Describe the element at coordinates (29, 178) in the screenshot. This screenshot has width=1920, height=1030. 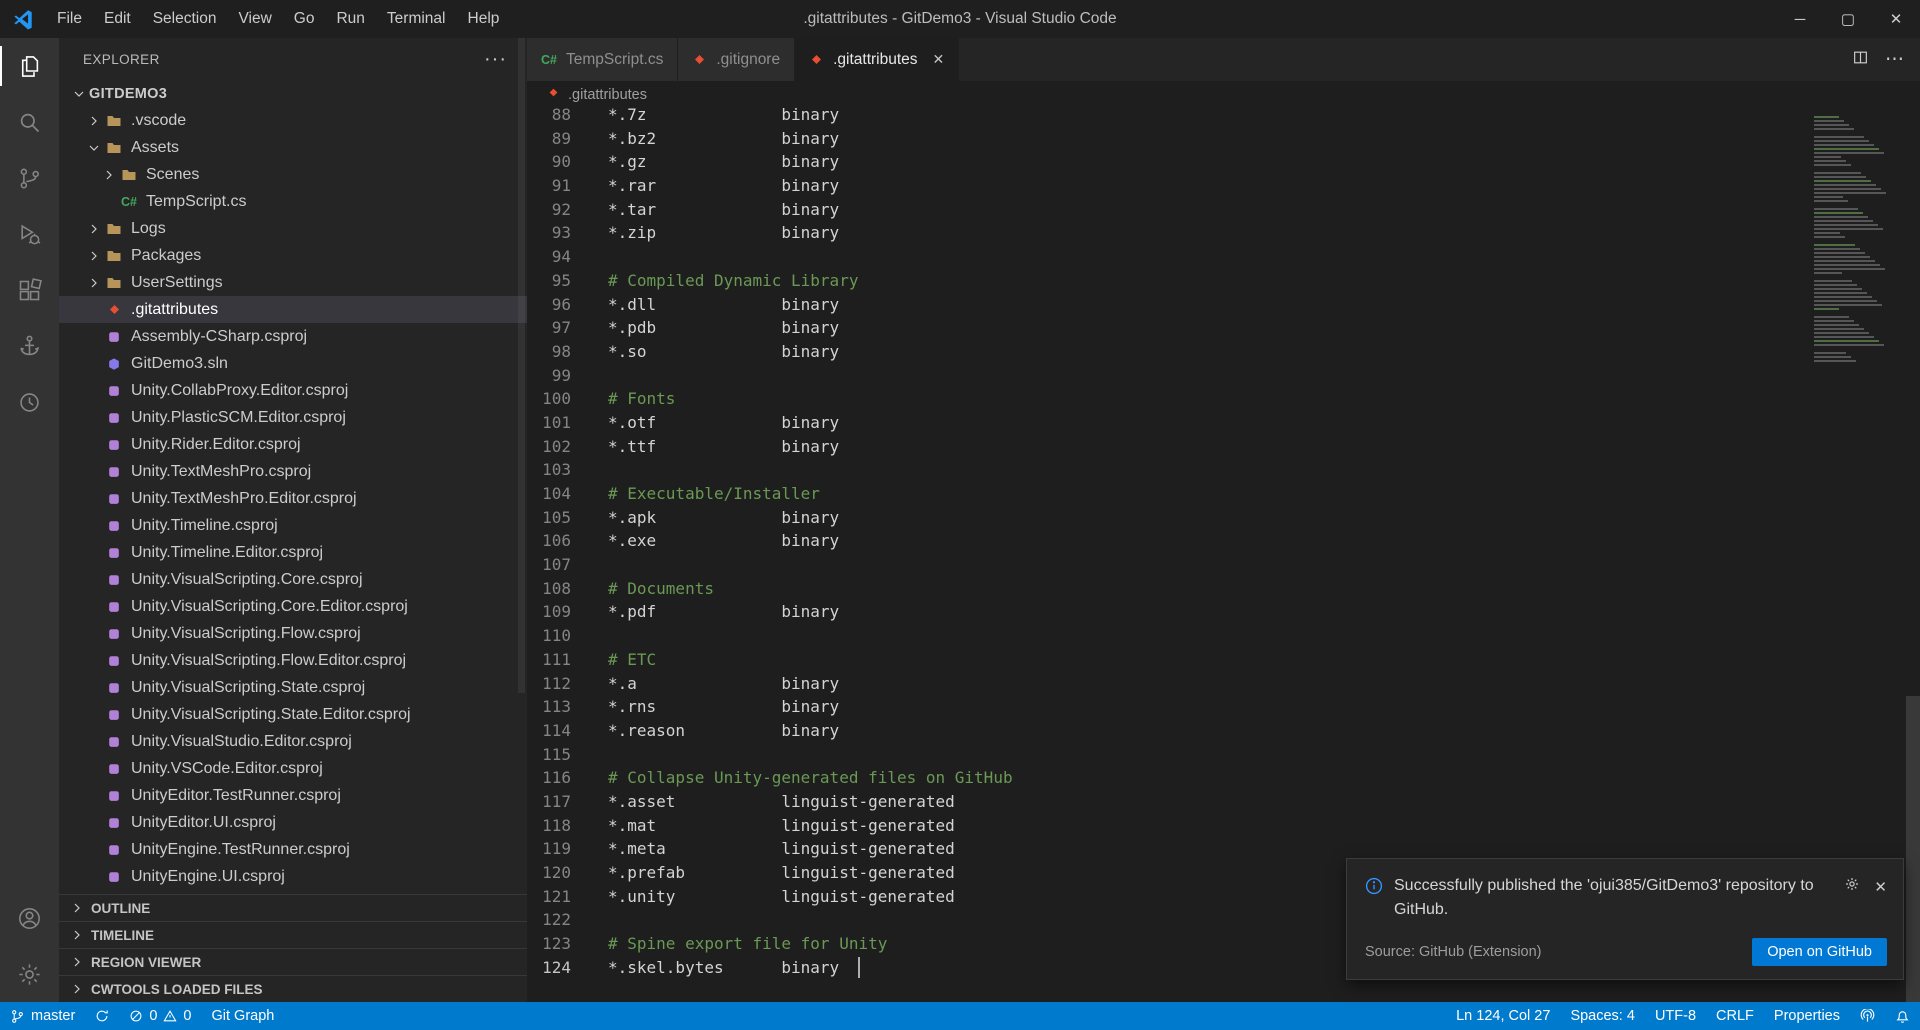
I see `source-control-icon` at that location.